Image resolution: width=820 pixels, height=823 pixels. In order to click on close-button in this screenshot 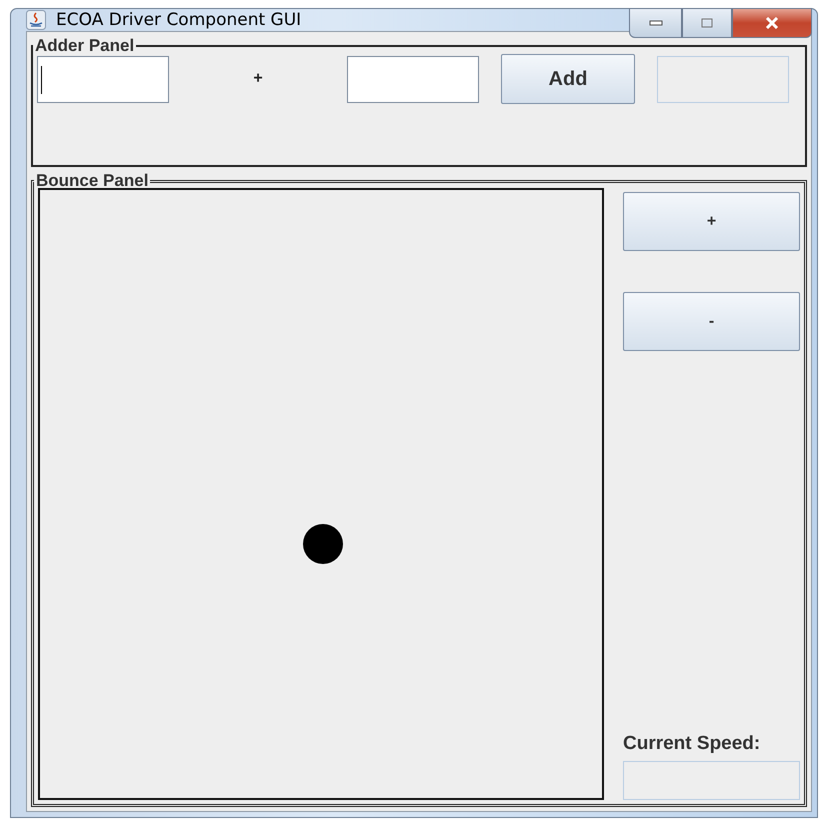, I will do `click(772, 23)`.